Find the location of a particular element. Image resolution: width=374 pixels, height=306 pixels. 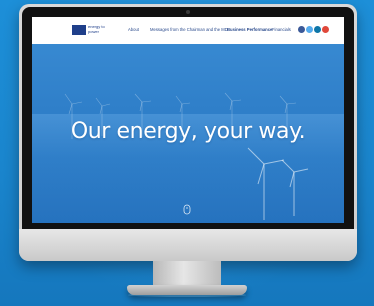

twitter-icon is located at coordinates (309, 29).